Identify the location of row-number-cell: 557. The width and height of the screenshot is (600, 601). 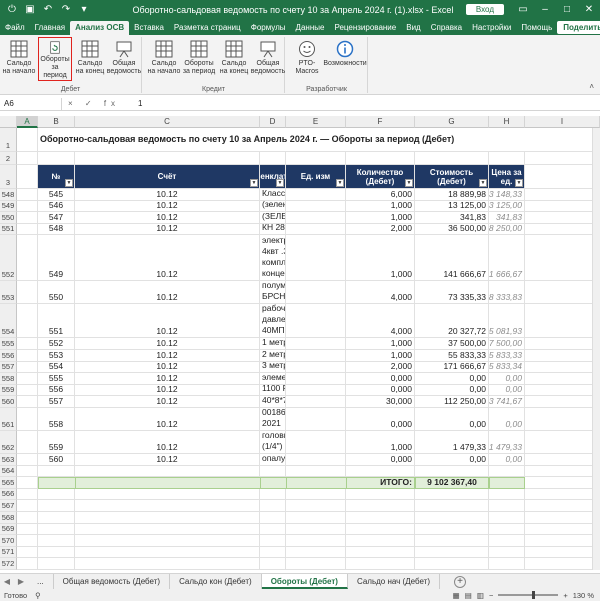
(56, 402).